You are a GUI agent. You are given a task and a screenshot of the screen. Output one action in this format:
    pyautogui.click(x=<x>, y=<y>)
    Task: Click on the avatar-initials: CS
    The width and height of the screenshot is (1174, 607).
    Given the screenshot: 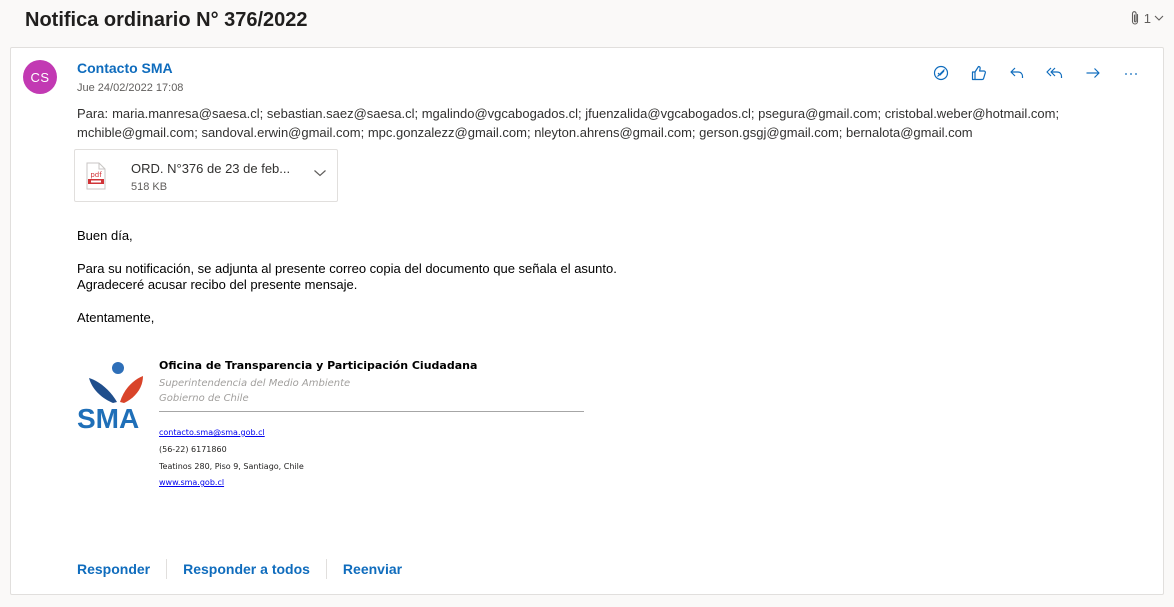 What is the action you would take?
    pyautogui.click(x=40, y=77)
    